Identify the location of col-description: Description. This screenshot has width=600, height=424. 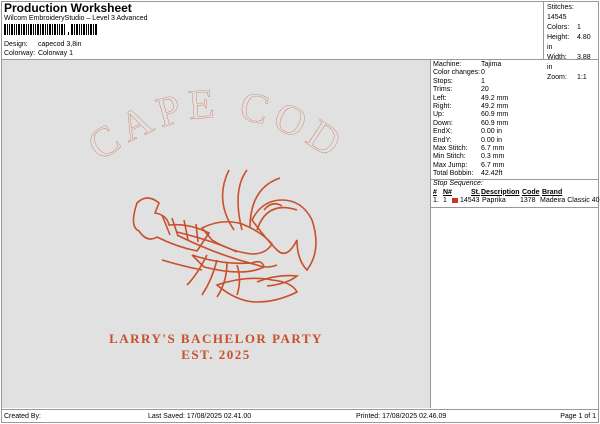
(500, 192).